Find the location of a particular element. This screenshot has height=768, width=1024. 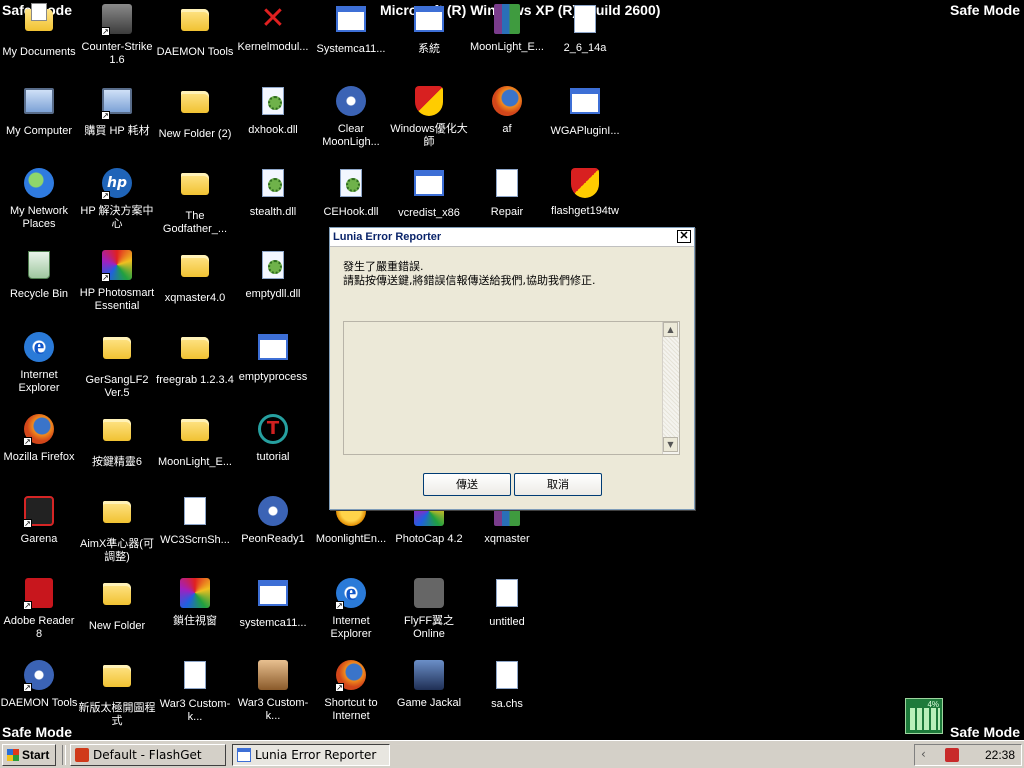

desktop-icon: Windows優化大師 is located at coordinates (429, 117).